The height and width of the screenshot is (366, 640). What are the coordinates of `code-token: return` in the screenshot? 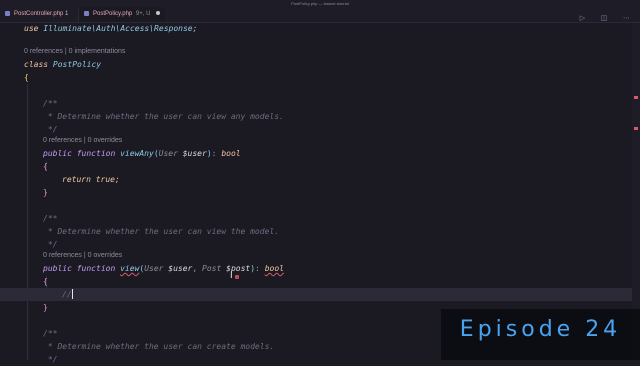 It's located at (76, 179).